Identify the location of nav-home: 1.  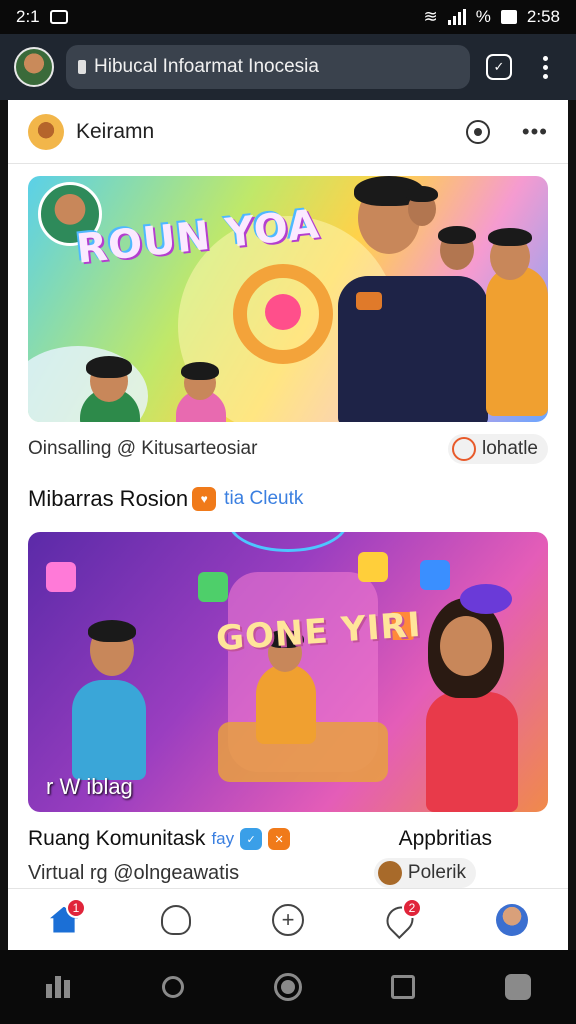
(64, 919).